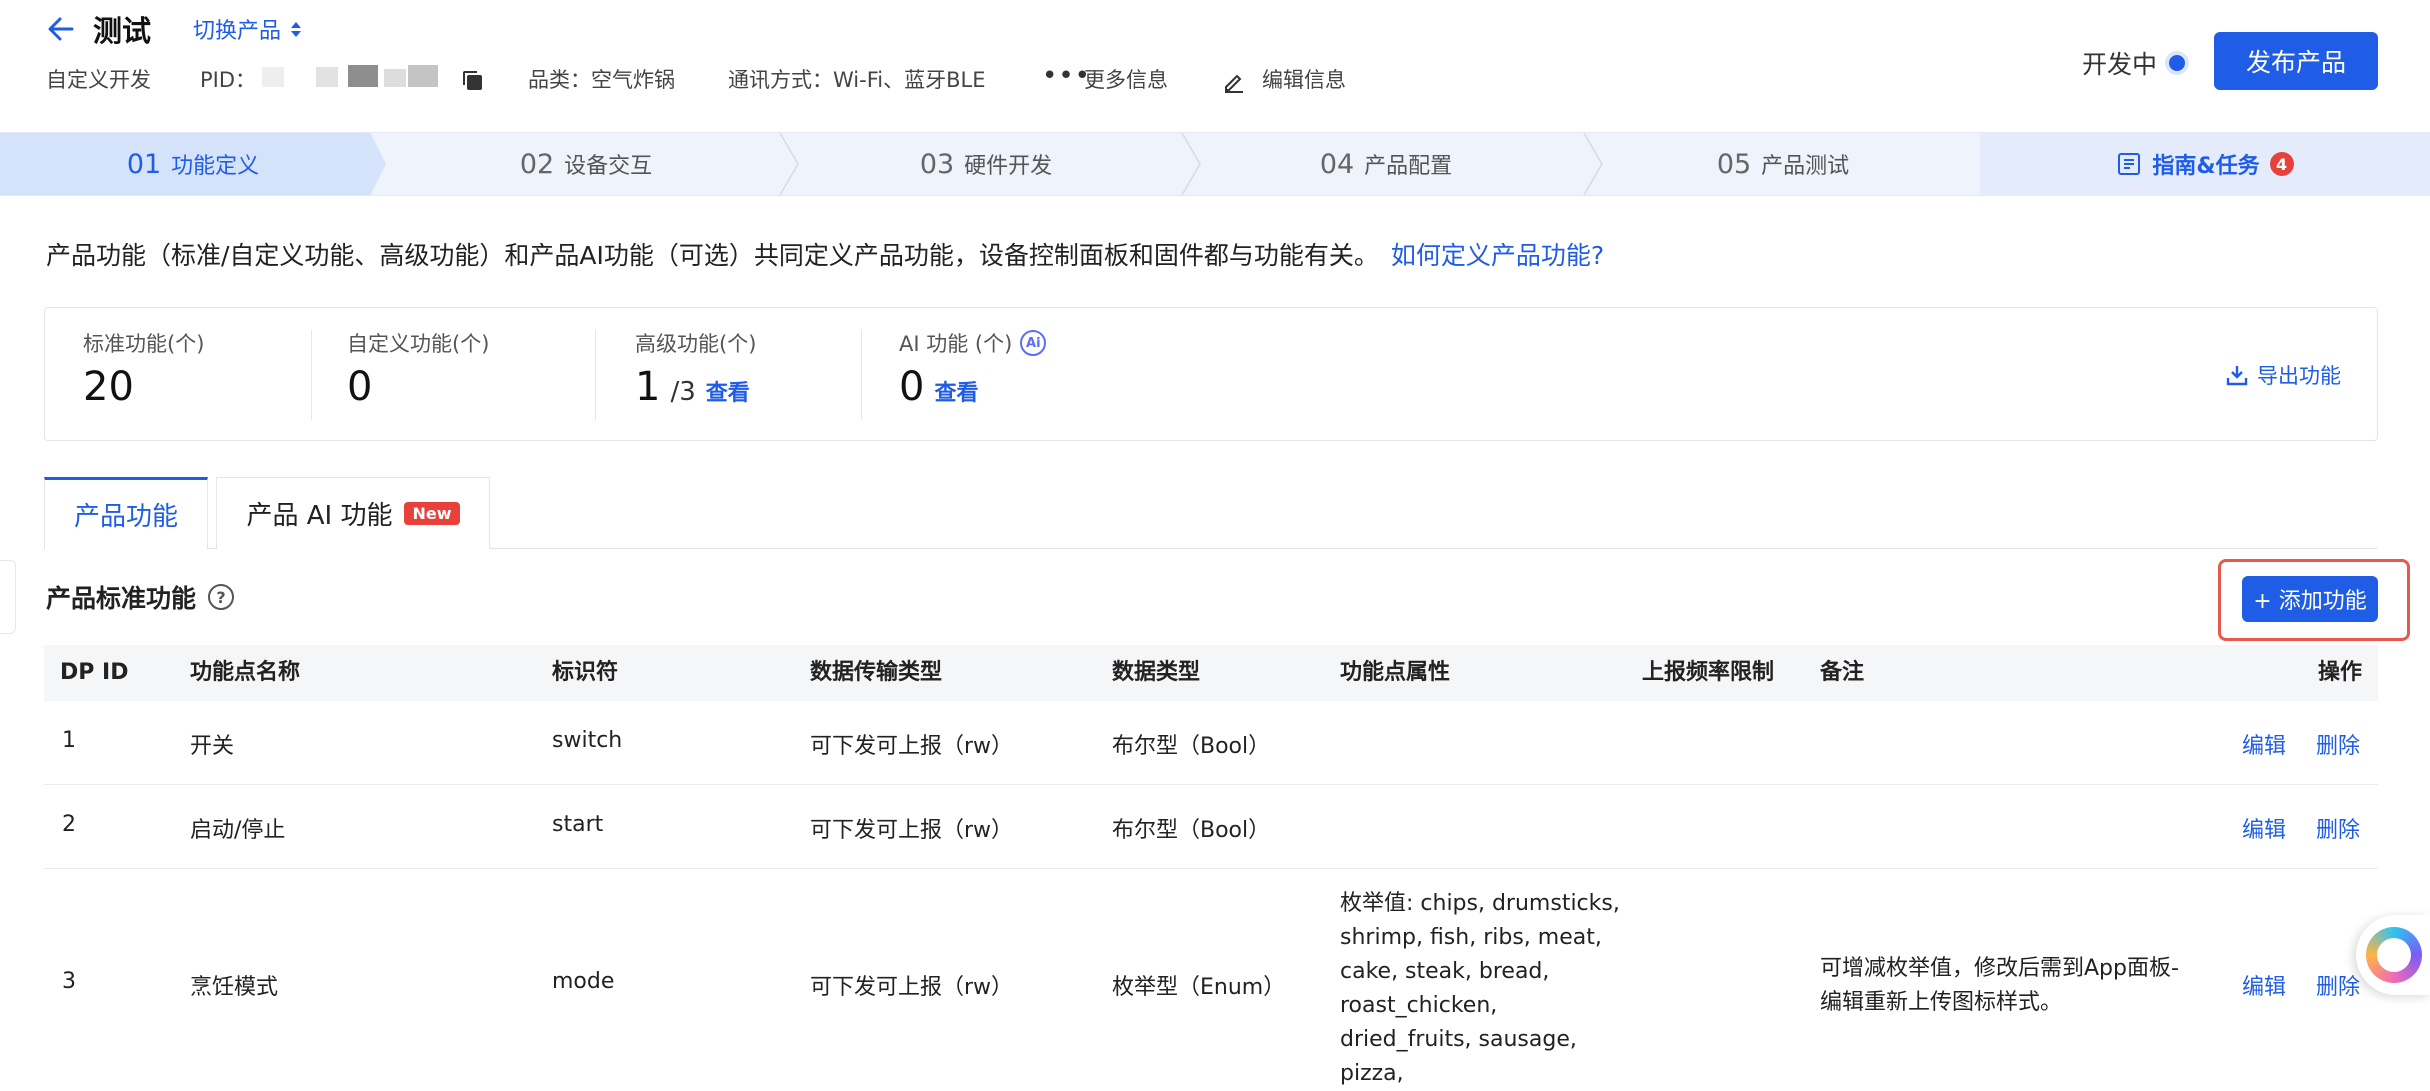 This screenshot has width=2430, height=1091. What do you see at coordinates (122, 31) in the screenshot?
I see `product-title: 测试` at bounding box center [122, 31].